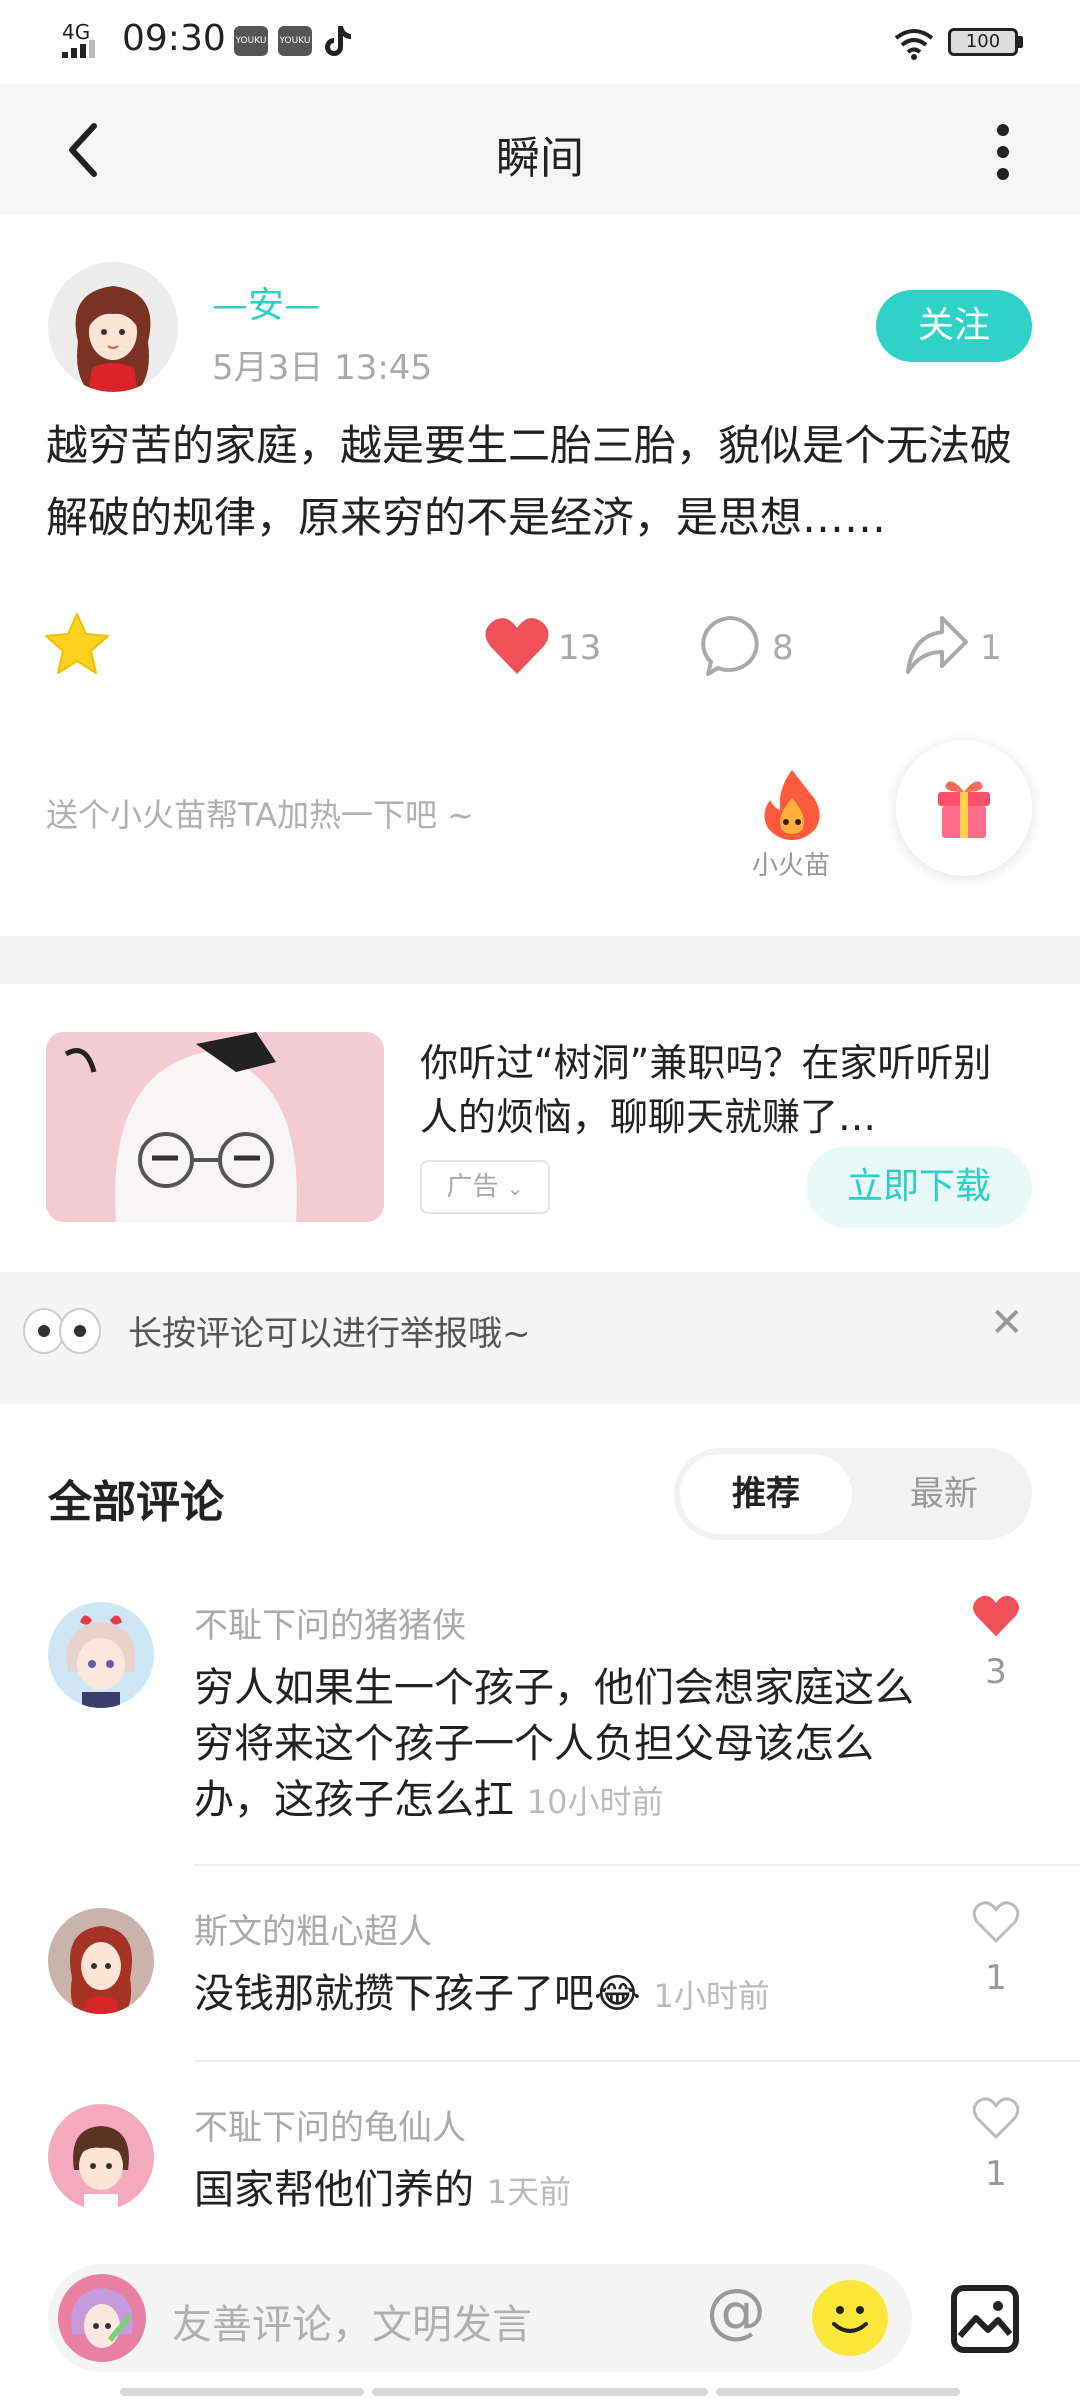 This screenshot has height=2400, width=1080. I want to click on comment-time: 1天前, so click(529, 2192).